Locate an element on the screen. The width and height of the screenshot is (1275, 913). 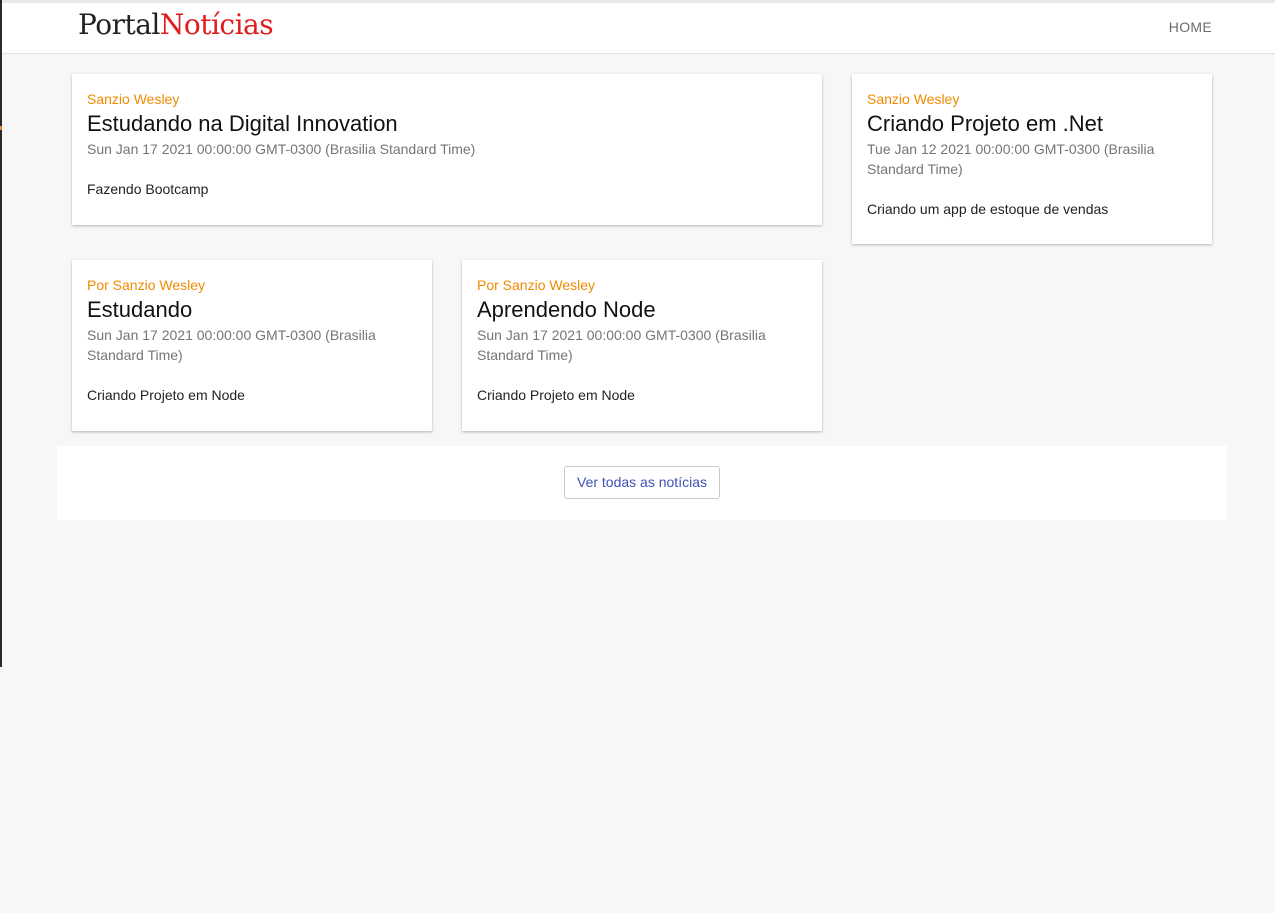
see-all-news-button: Ver todas as notícias is located at coordinates (642, 482).